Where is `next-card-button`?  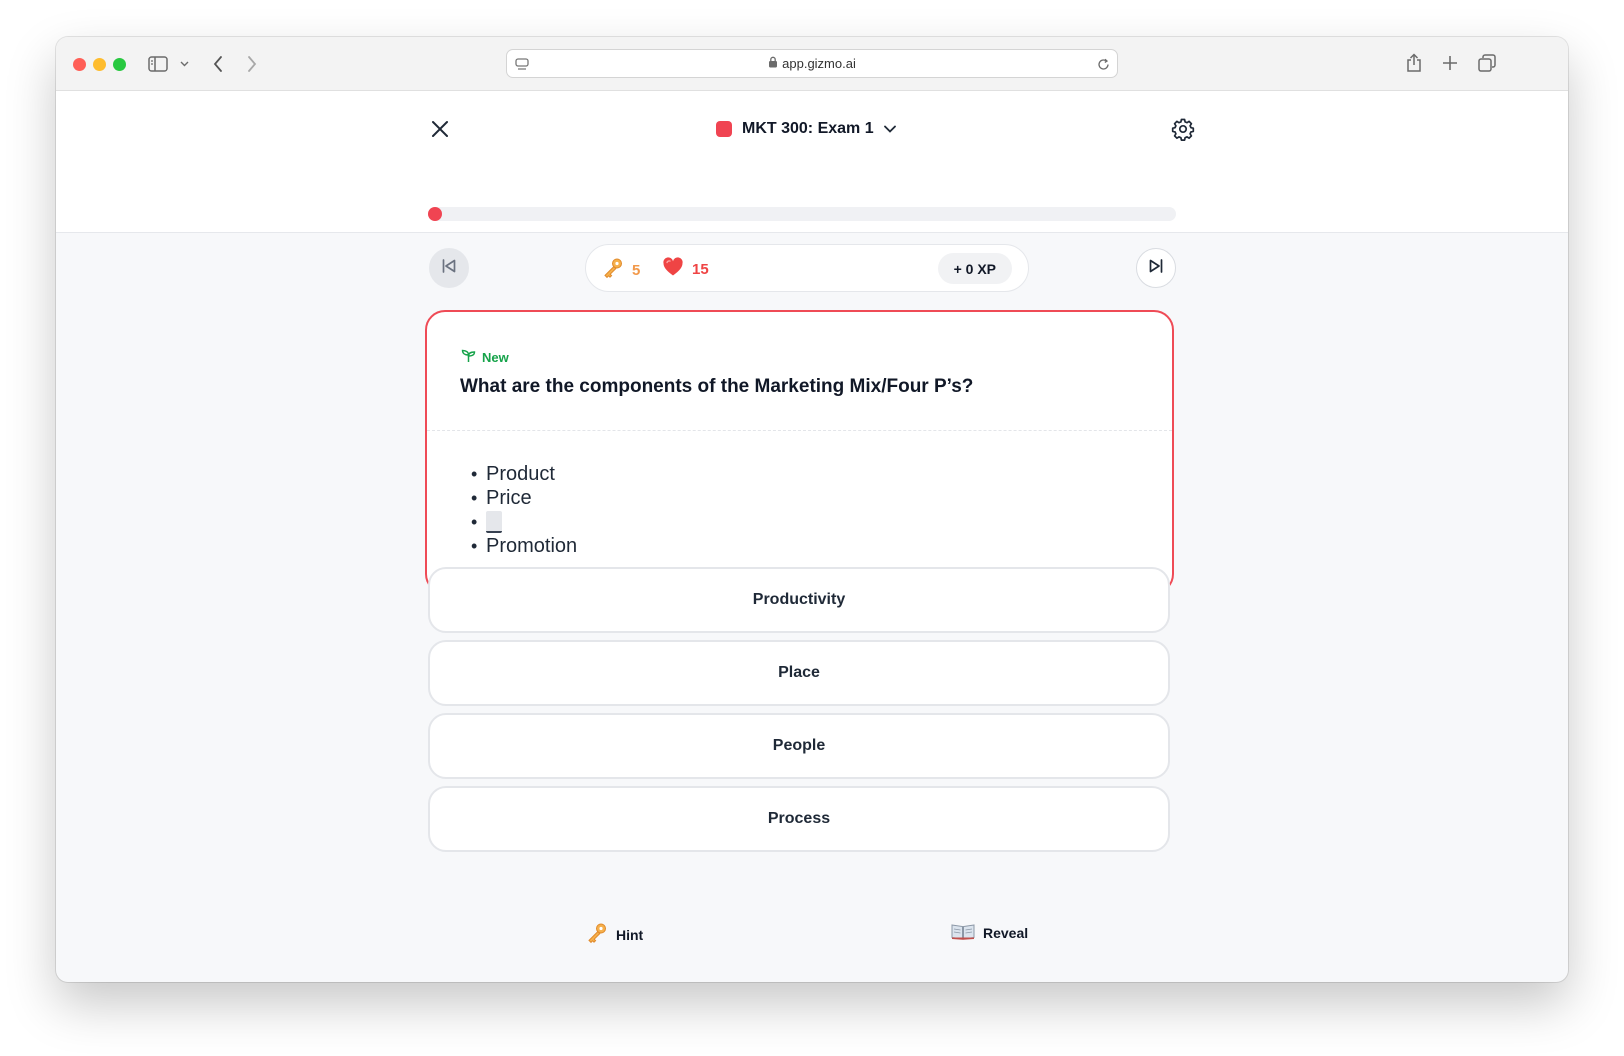 next-card-button is located at coordinates (1156, 268).